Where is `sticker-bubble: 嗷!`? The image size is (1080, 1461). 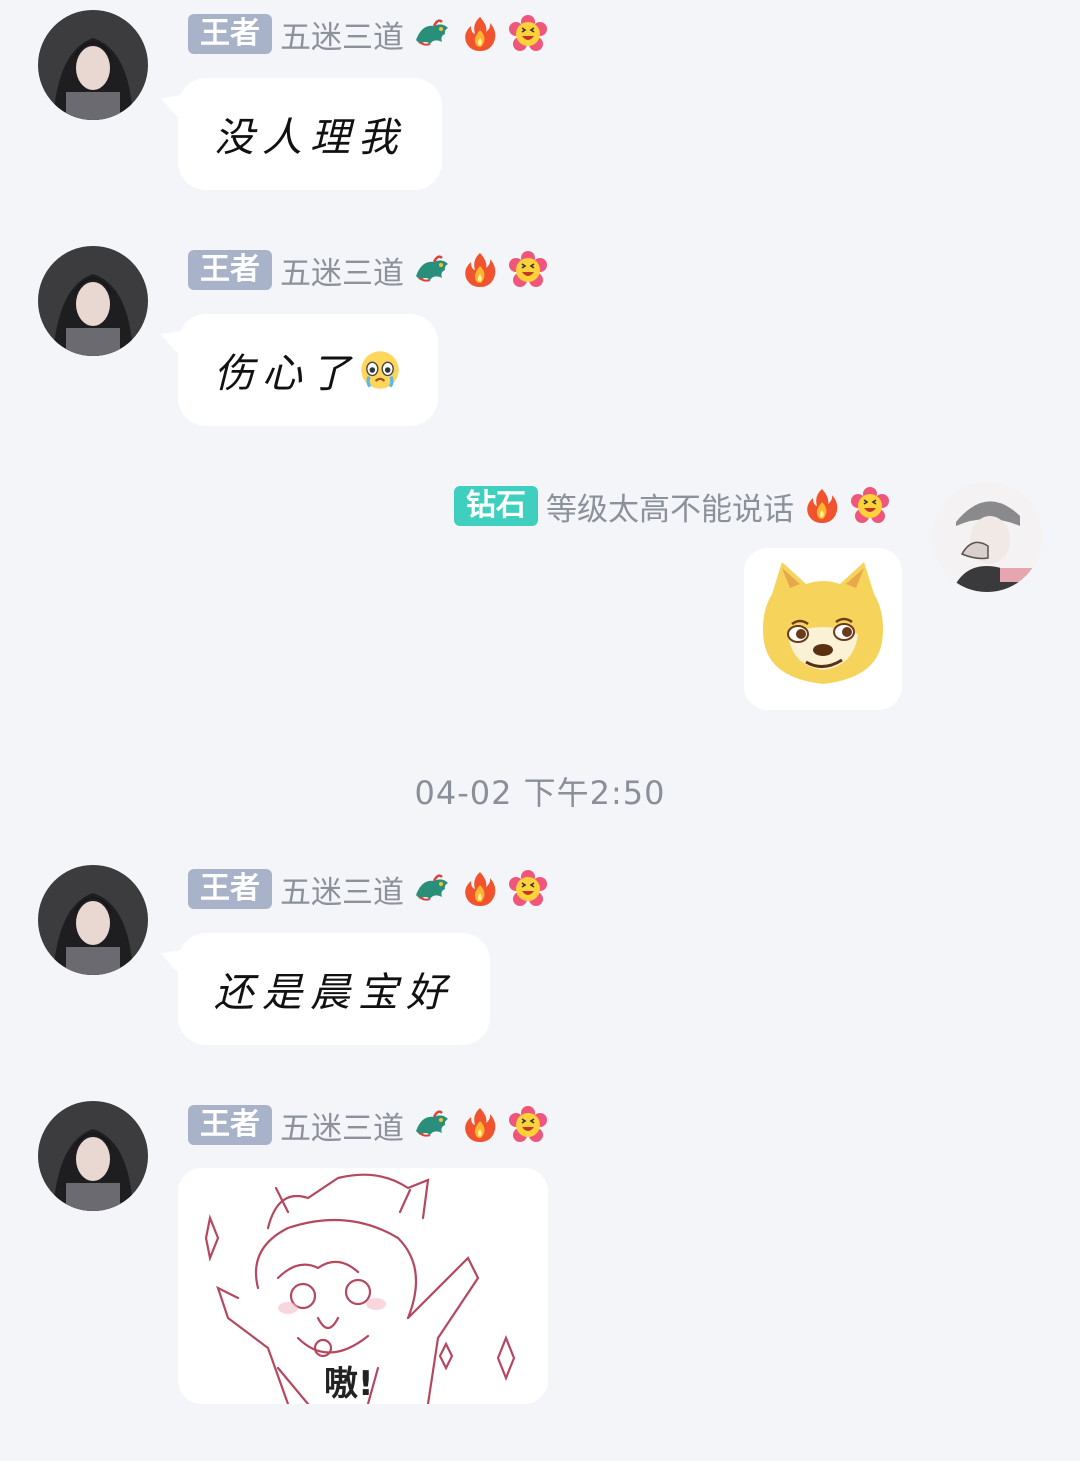
sticker-bubble: 嗷! is located at coordinates (363, 1286).